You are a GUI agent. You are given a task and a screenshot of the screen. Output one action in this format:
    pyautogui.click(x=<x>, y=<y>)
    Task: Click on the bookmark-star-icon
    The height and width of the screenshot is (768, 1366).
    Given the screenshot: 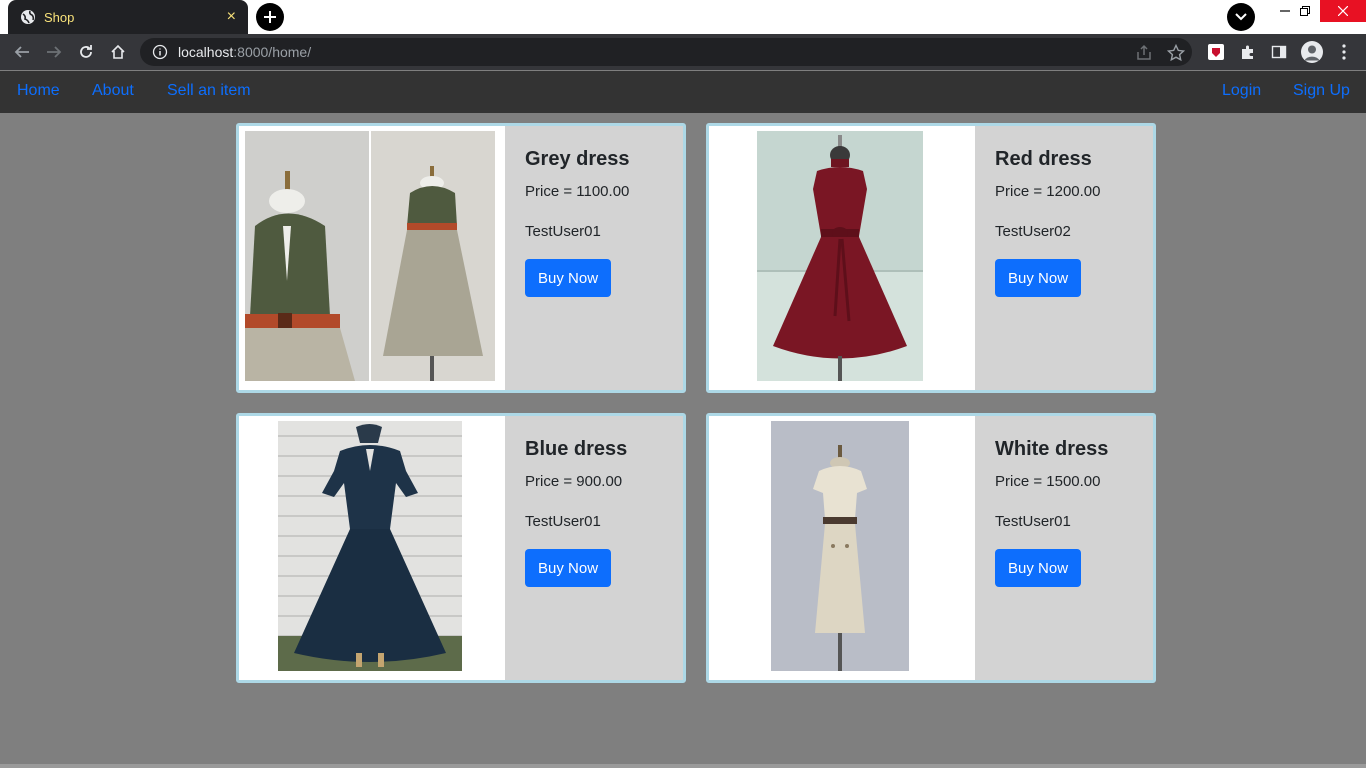 What is the action you would take?
    pyautogui.click(x=1176, y=53)
    